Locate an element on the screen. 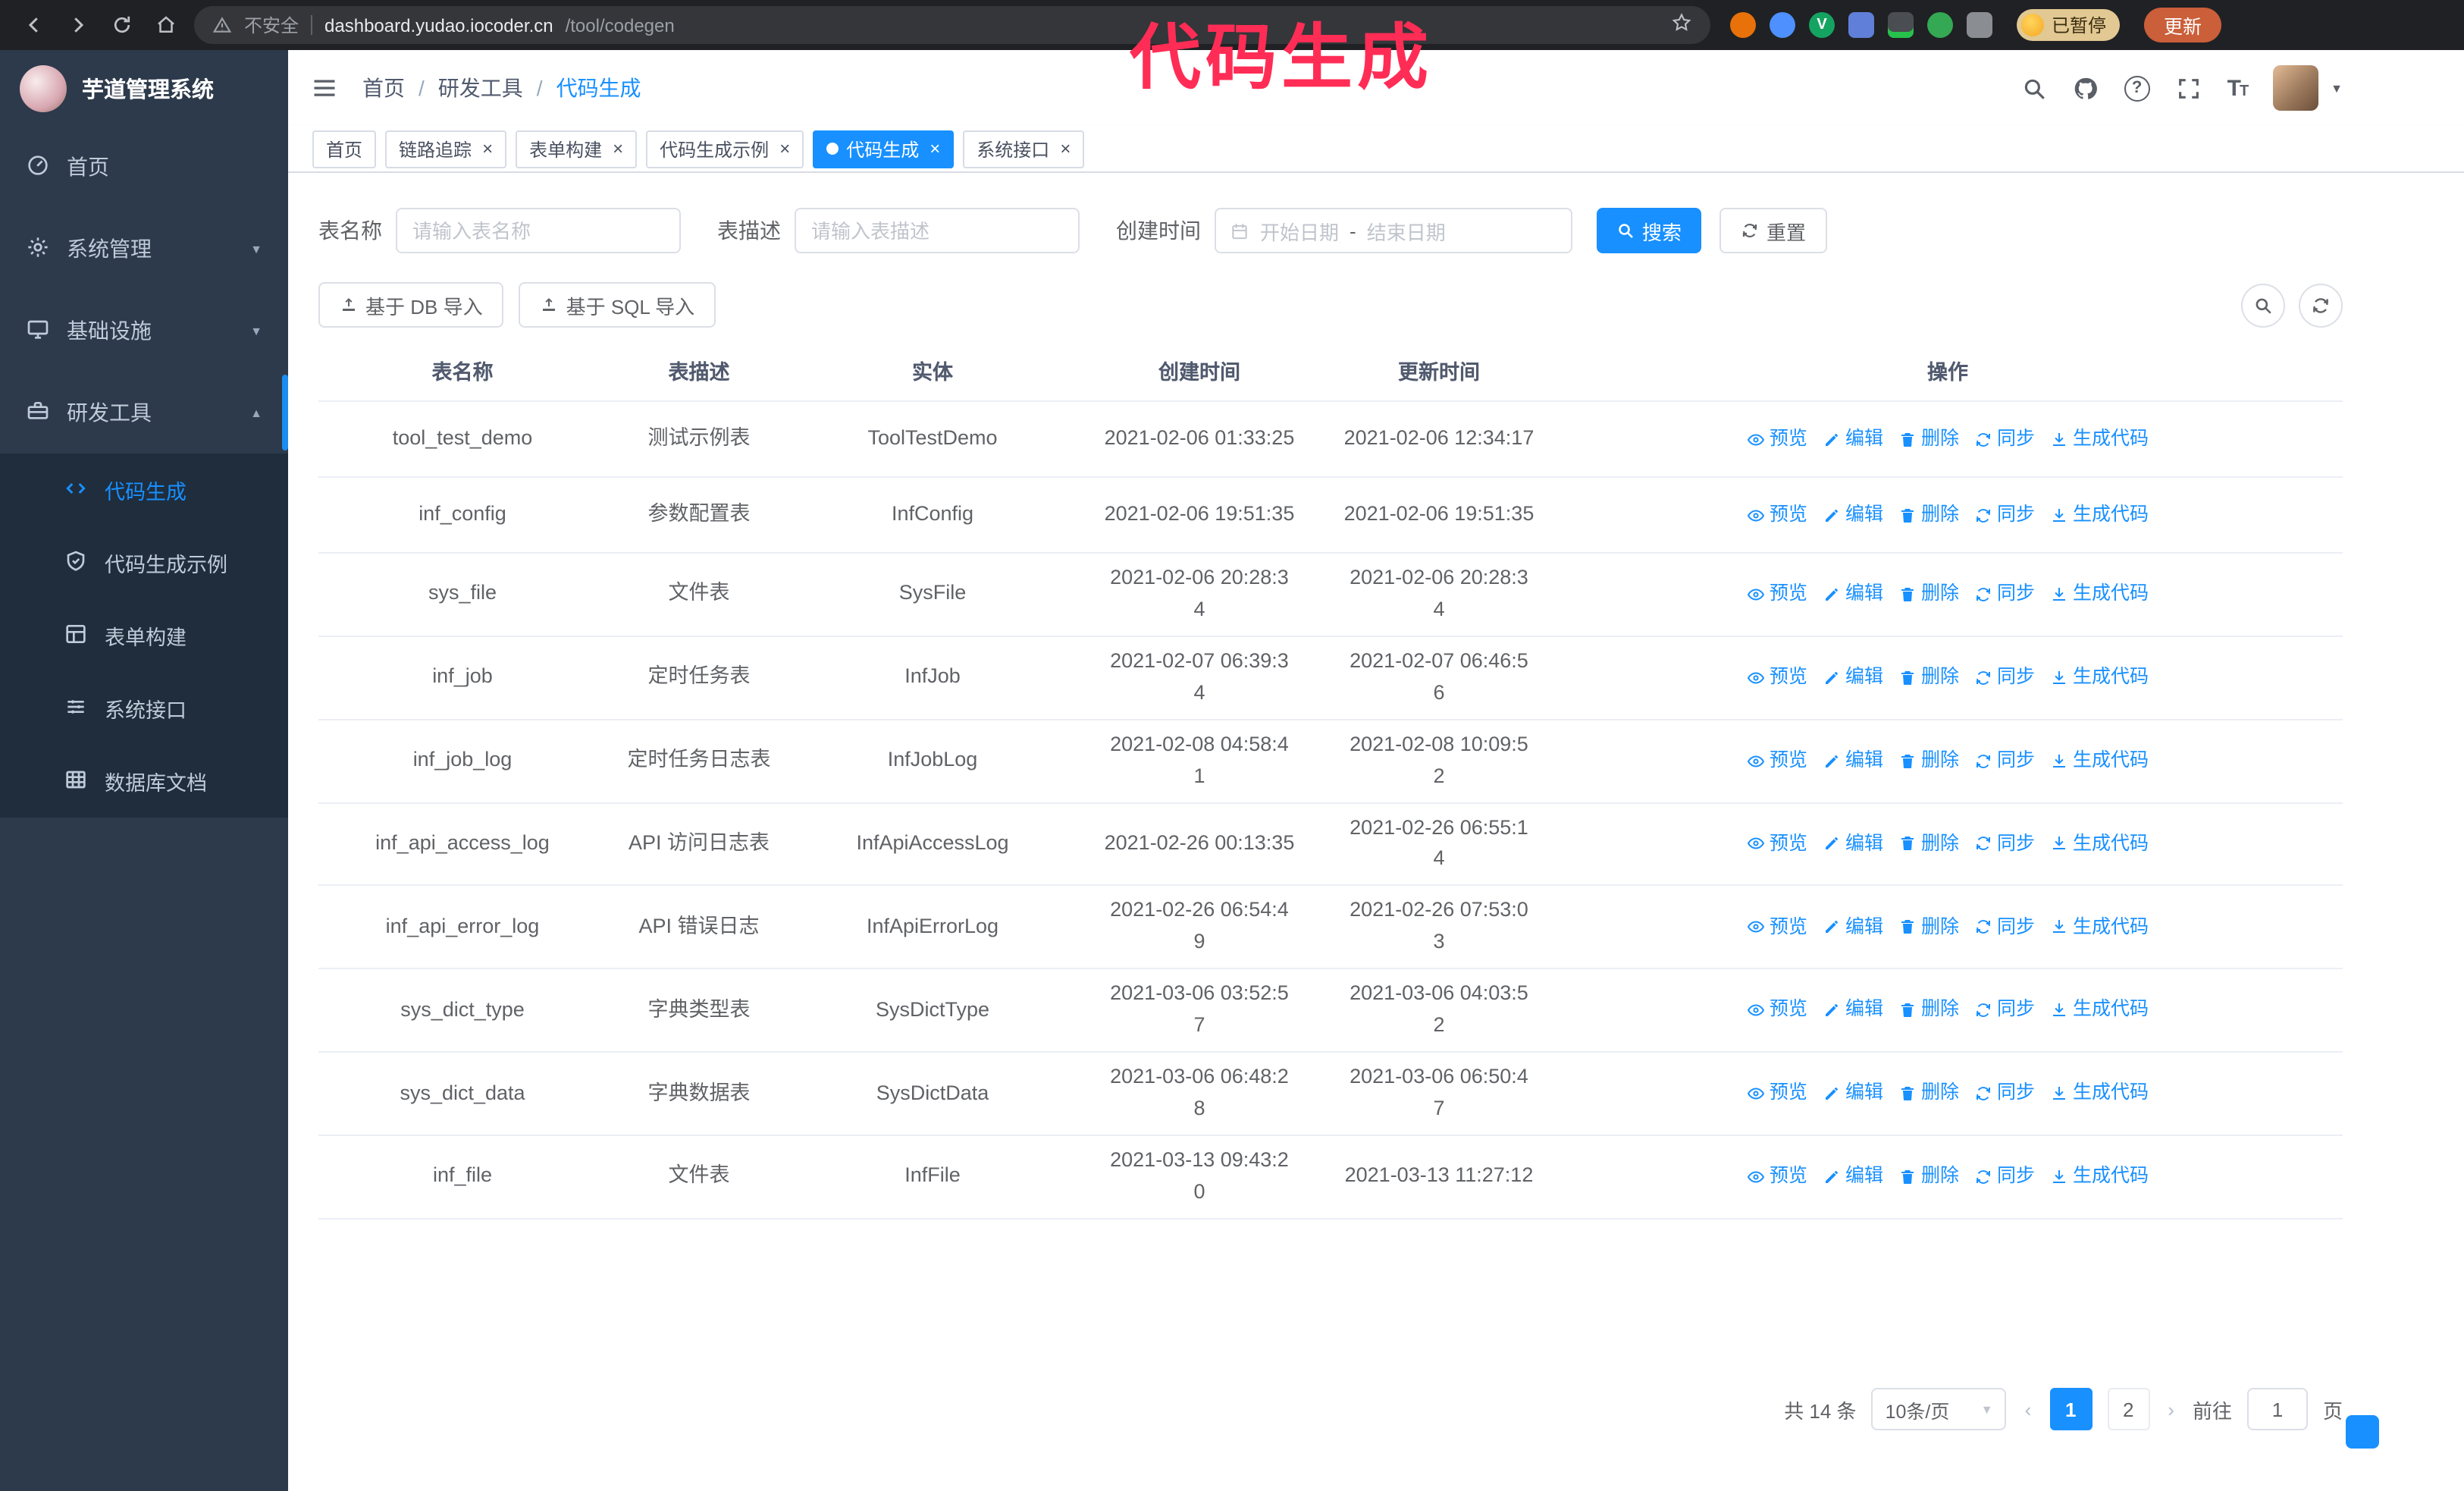  avatar-caret-icon: ▼ is located at coordinates (2337, 88).